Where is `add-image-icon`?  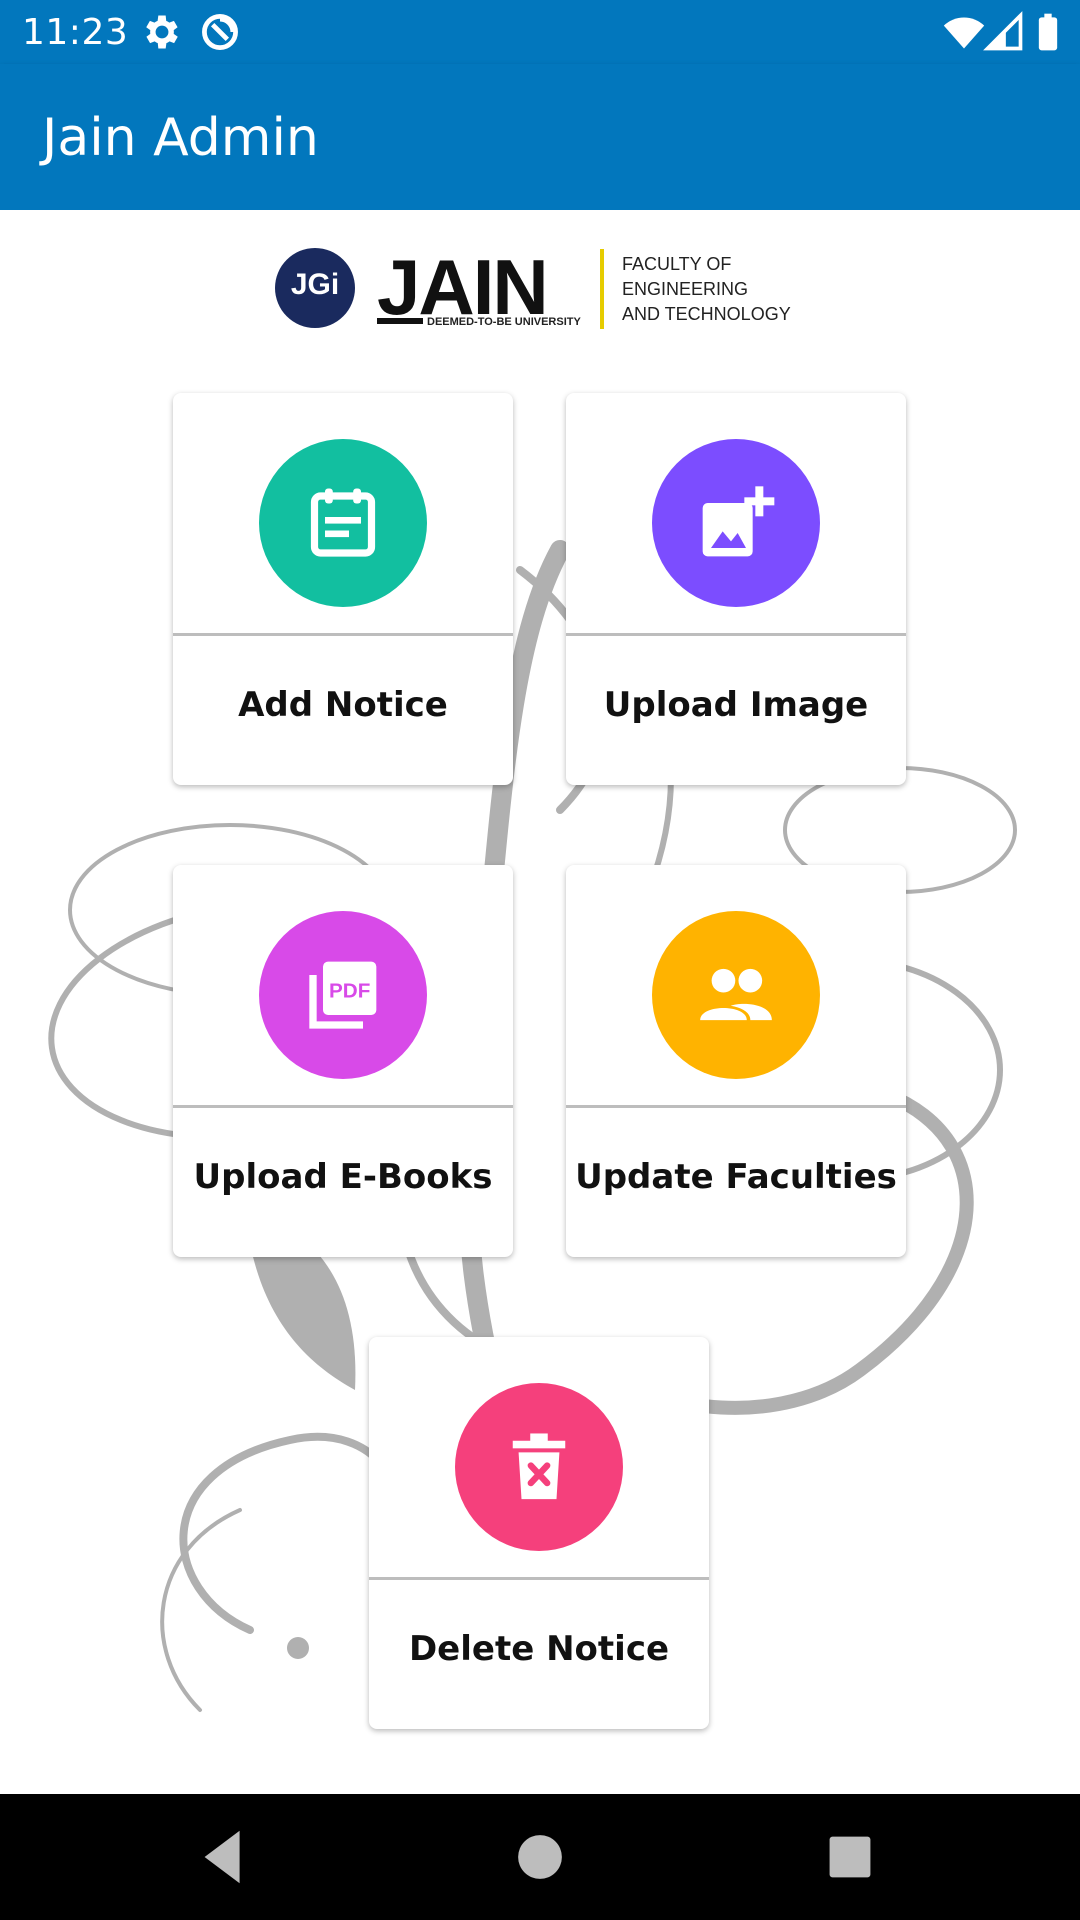
add-image-icon is located at coordinates (738, 521).